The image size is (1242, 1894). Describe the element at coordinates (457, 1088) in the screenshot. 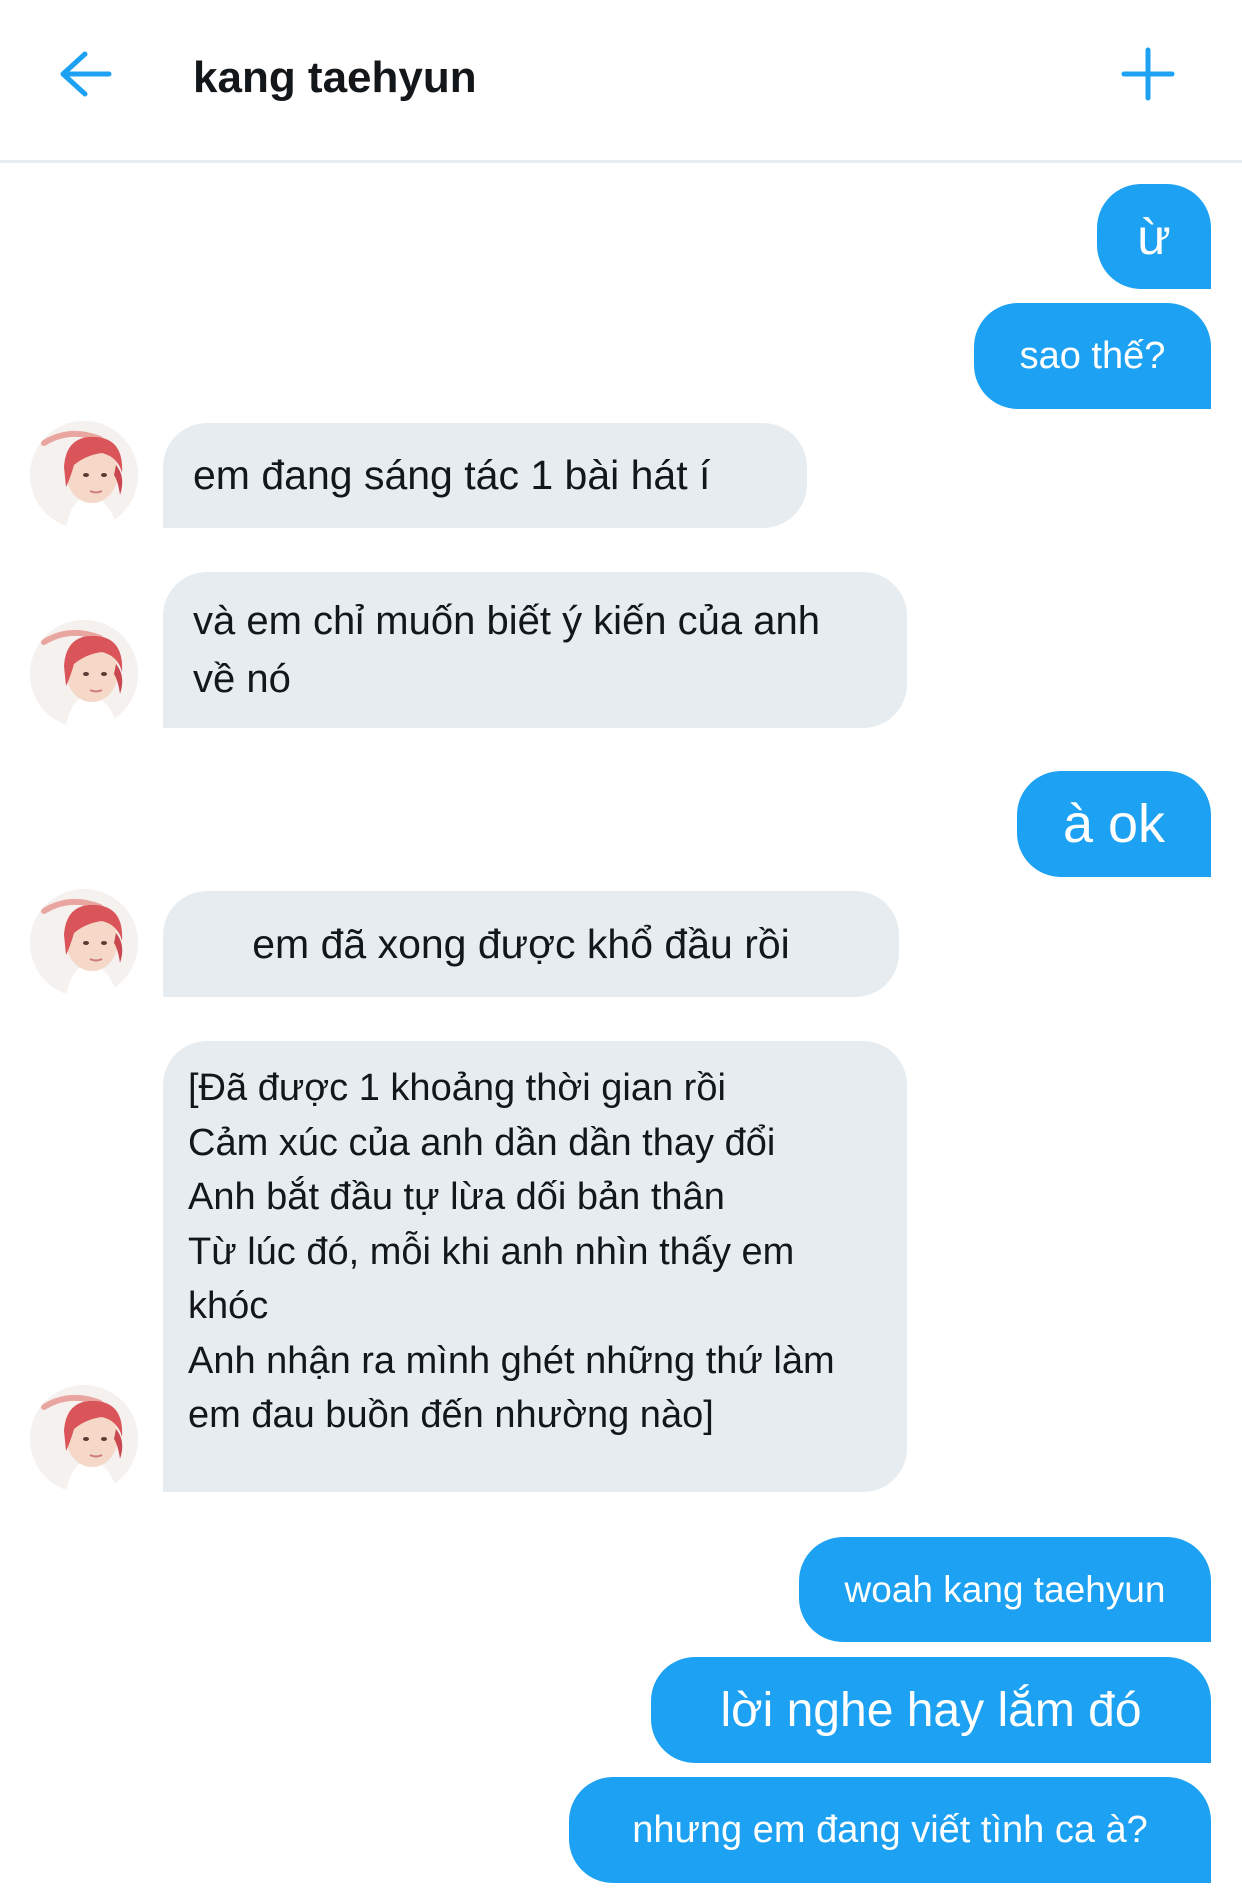

I see `message-text-line: [Đã được 1 khoảng thời gian rồi` at that location.